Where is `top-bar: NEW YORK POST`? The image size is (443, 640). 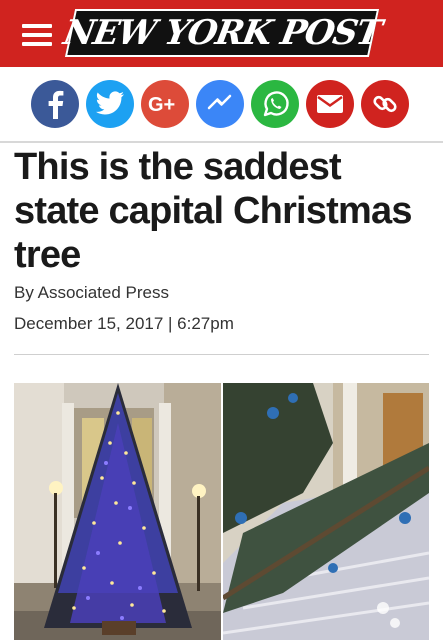
top-bar: NEW YORK POST is located at coordinates (221, 33).